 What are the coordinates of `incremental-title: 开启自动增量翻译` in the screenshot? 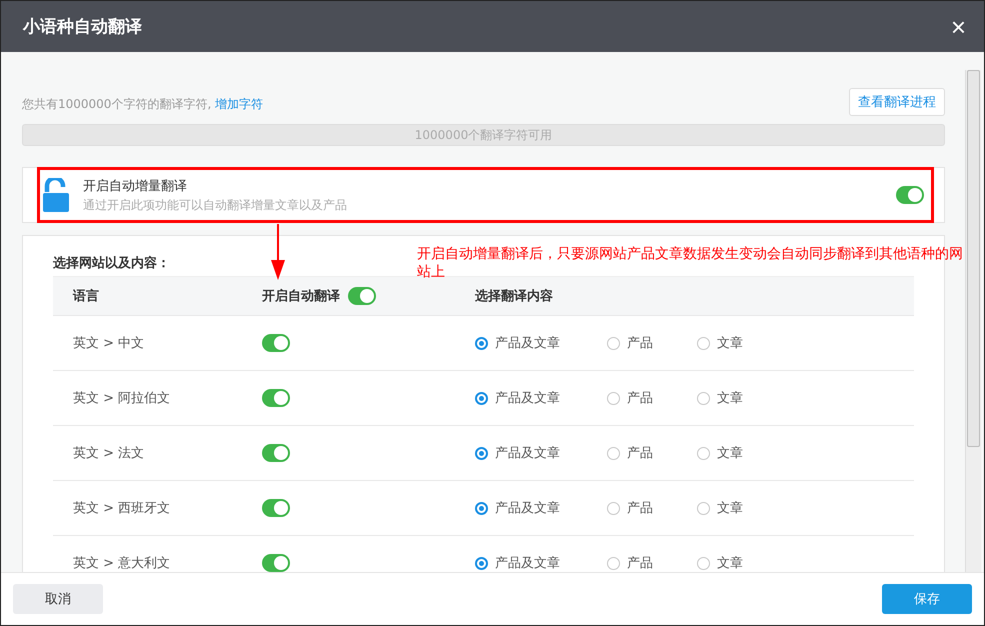 It's located at (135, 186).